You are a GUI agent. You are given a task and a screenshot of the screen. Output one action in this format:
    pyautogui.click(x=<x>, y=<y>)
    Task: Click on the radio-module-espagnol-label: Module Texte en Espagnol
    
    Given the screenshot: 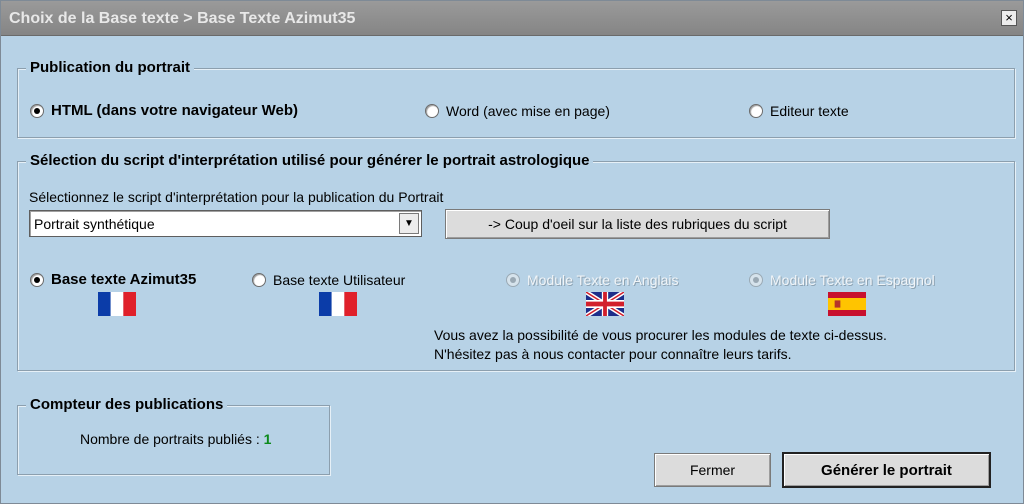 What is the action you would take?
    pyautogui.click(x=852, y=280)
    